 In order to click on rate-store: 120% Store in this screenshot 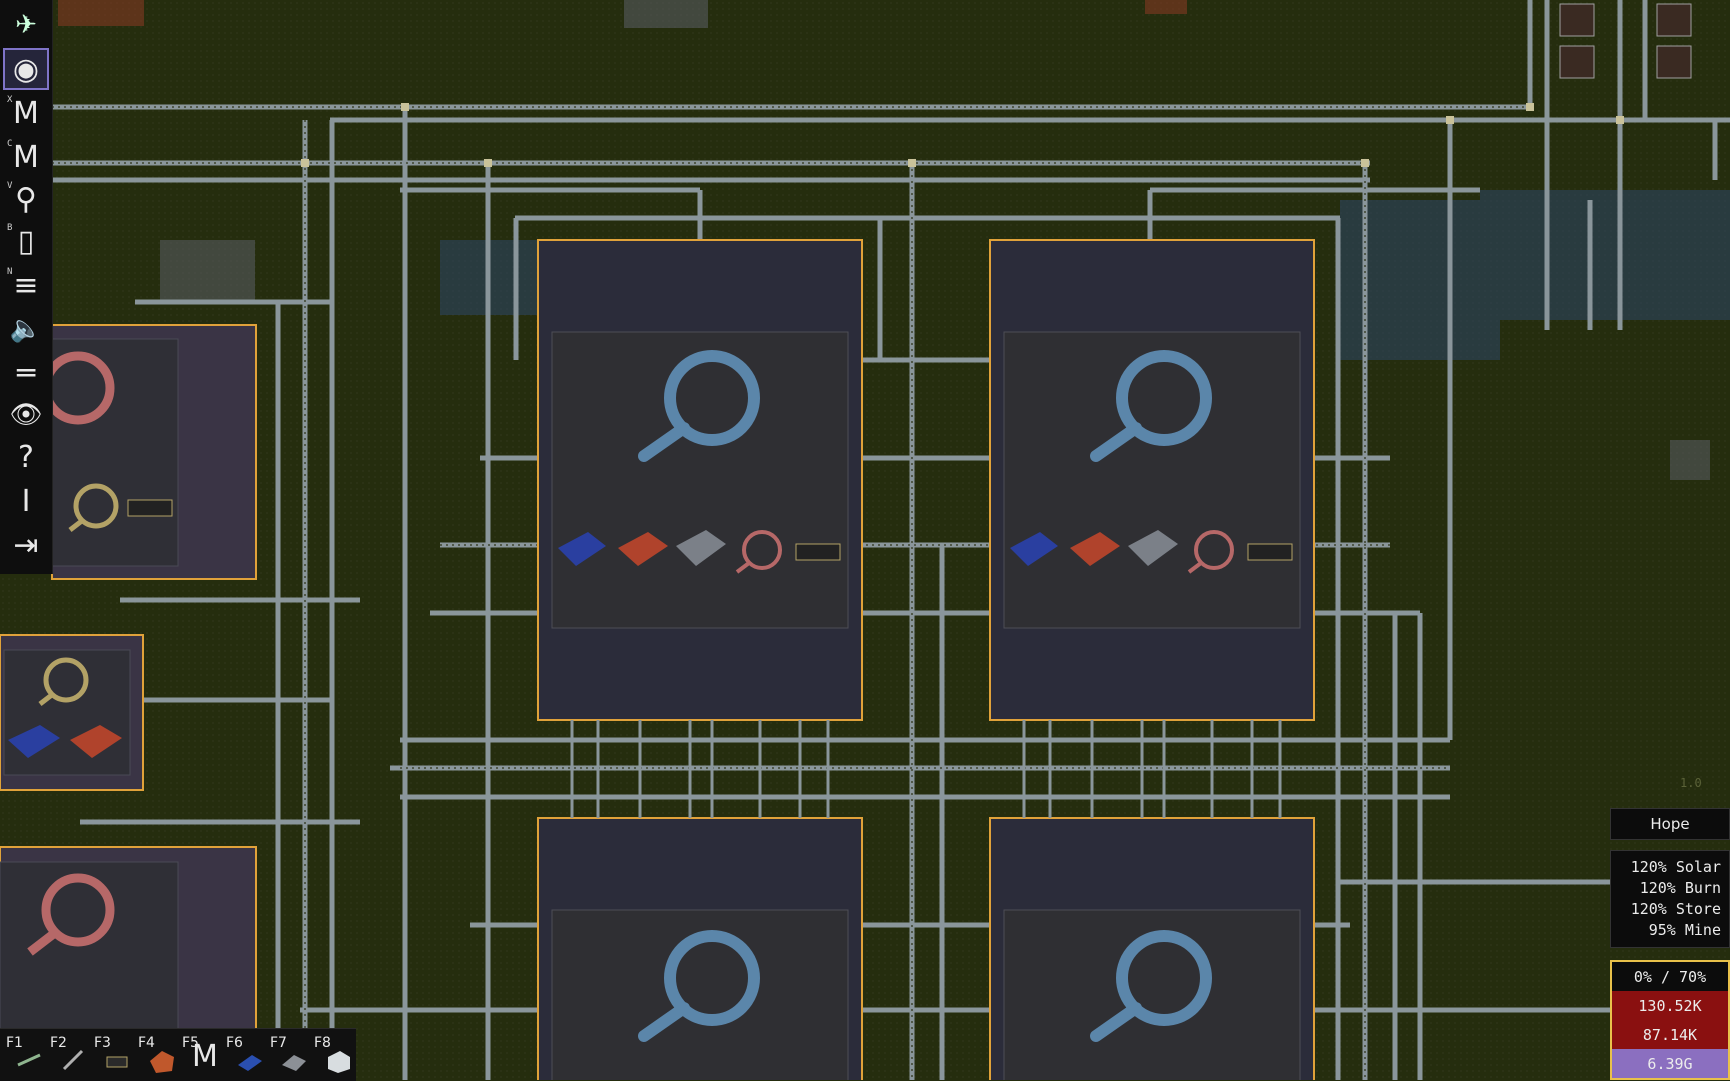, I will do `click(1675, 909)`.